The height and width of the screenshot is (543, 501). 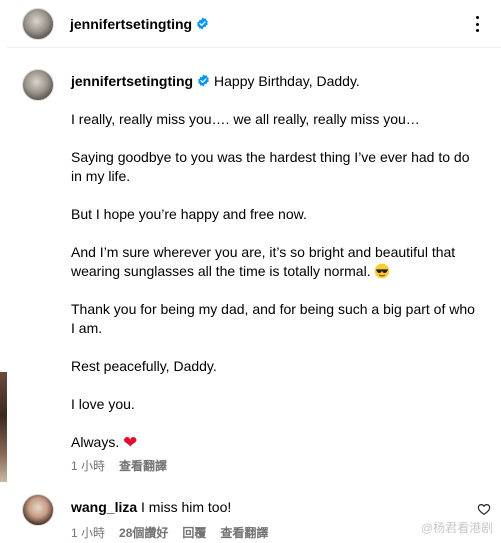 What do you see at coordinates (38, 510) in the screenshot?
I see `comment-avatar` at bounding box center [38, 510].